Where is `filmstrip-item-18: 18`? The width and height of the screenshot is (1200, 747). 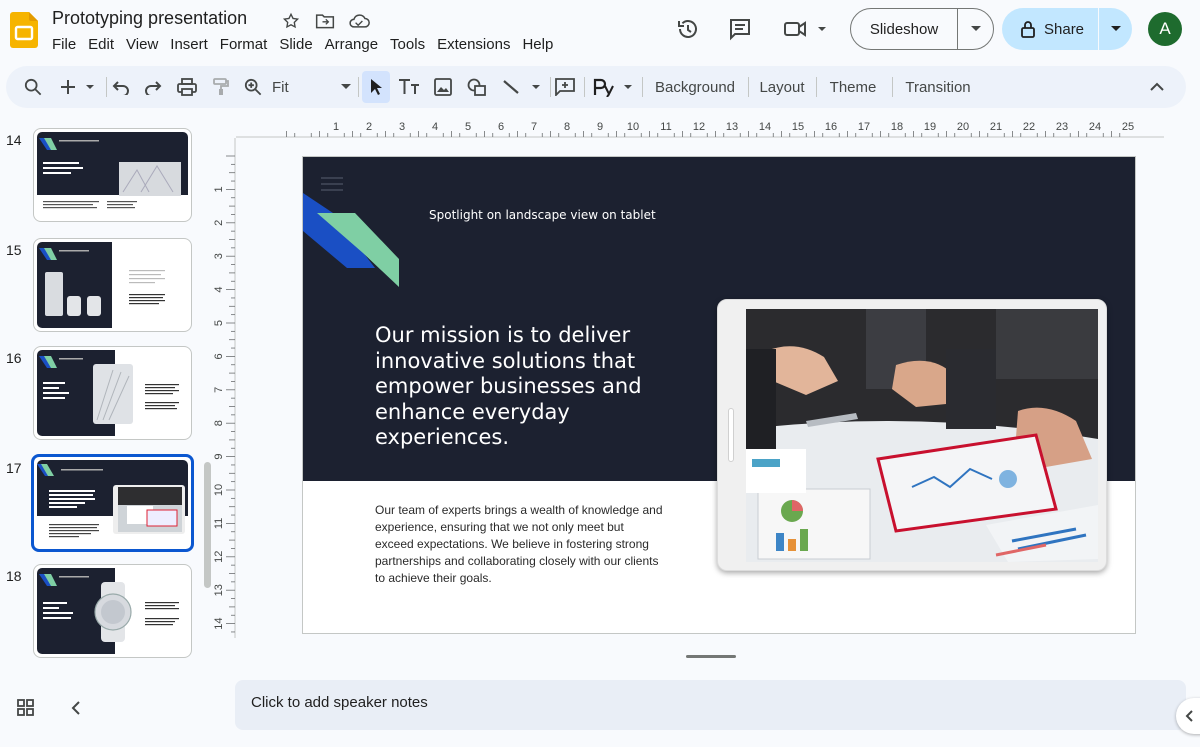
filmstrip-item-18: 18 is located at coordinates (106, 614).